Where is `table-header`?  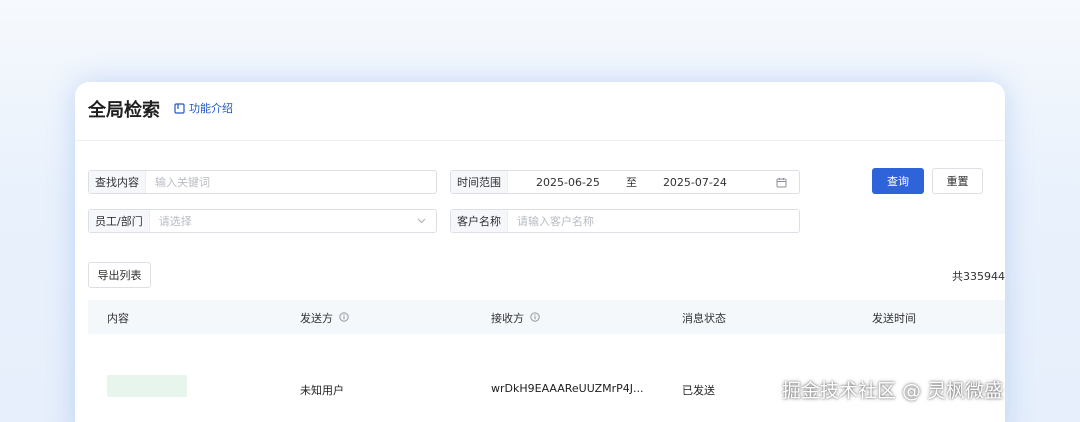
table-header is located at coordinates (546, 317).